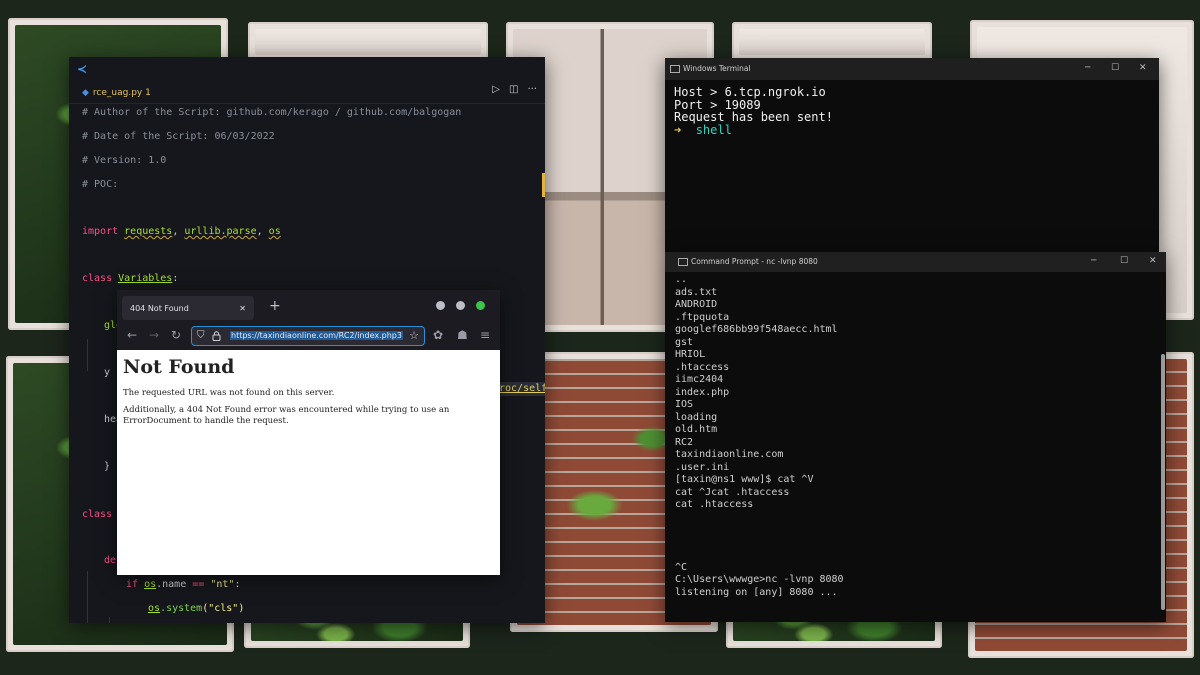  I want to click on attribute: .name, so click(171, 584).